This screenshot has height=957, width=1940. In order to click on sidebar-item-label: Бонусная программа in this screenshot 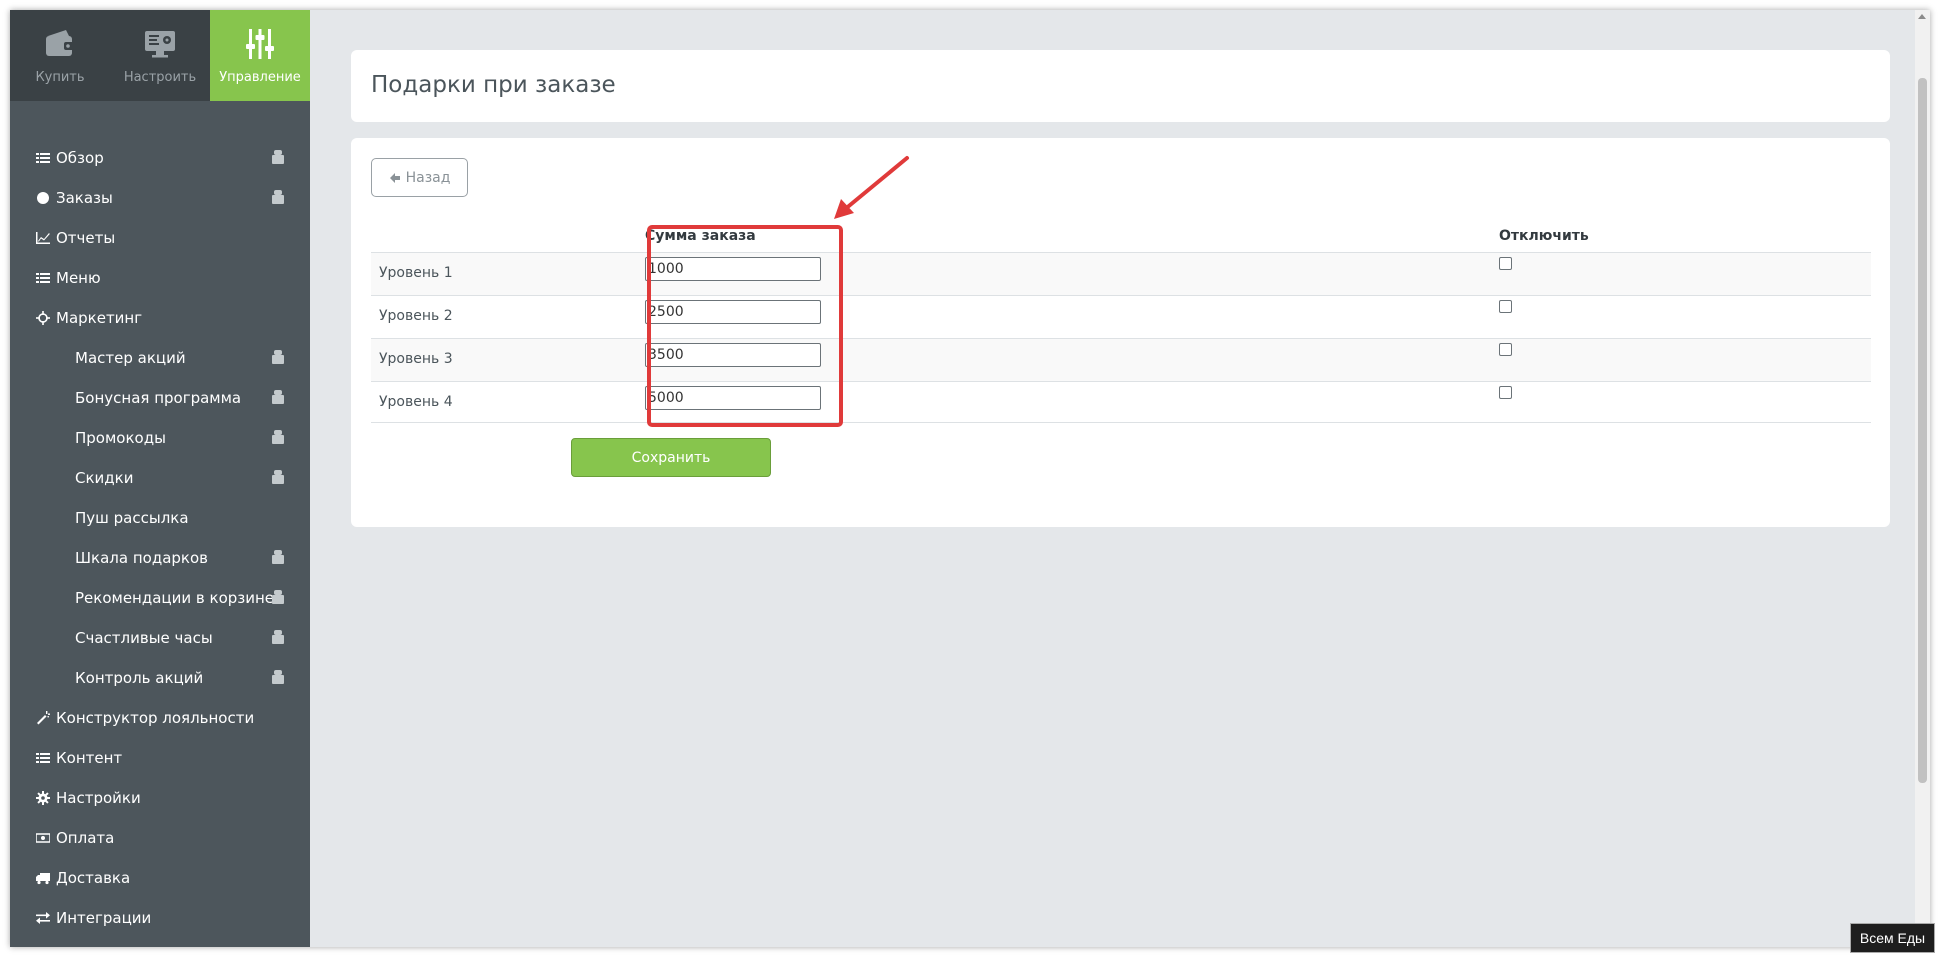, I will do `click(158, 398)`.